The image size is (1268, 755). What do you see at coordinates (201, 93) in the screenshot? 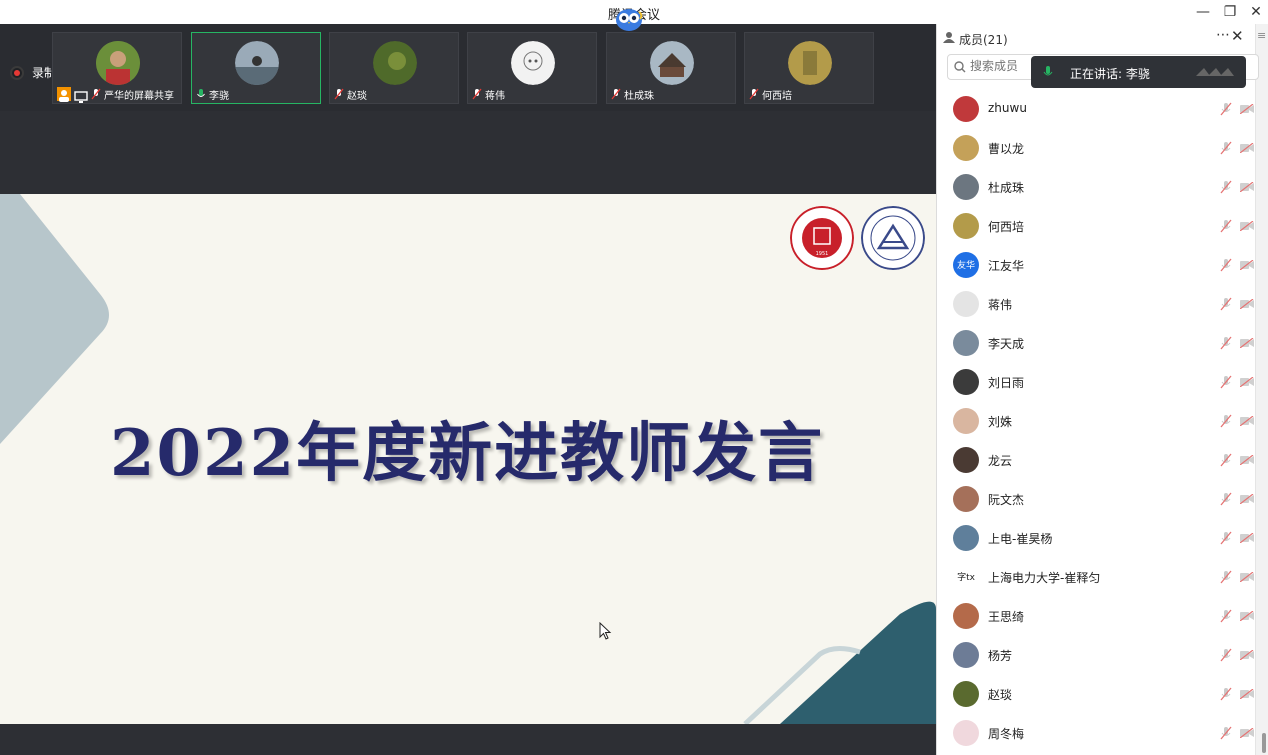
I see `mic-speaking-icon` at bounding box center [201, 93].